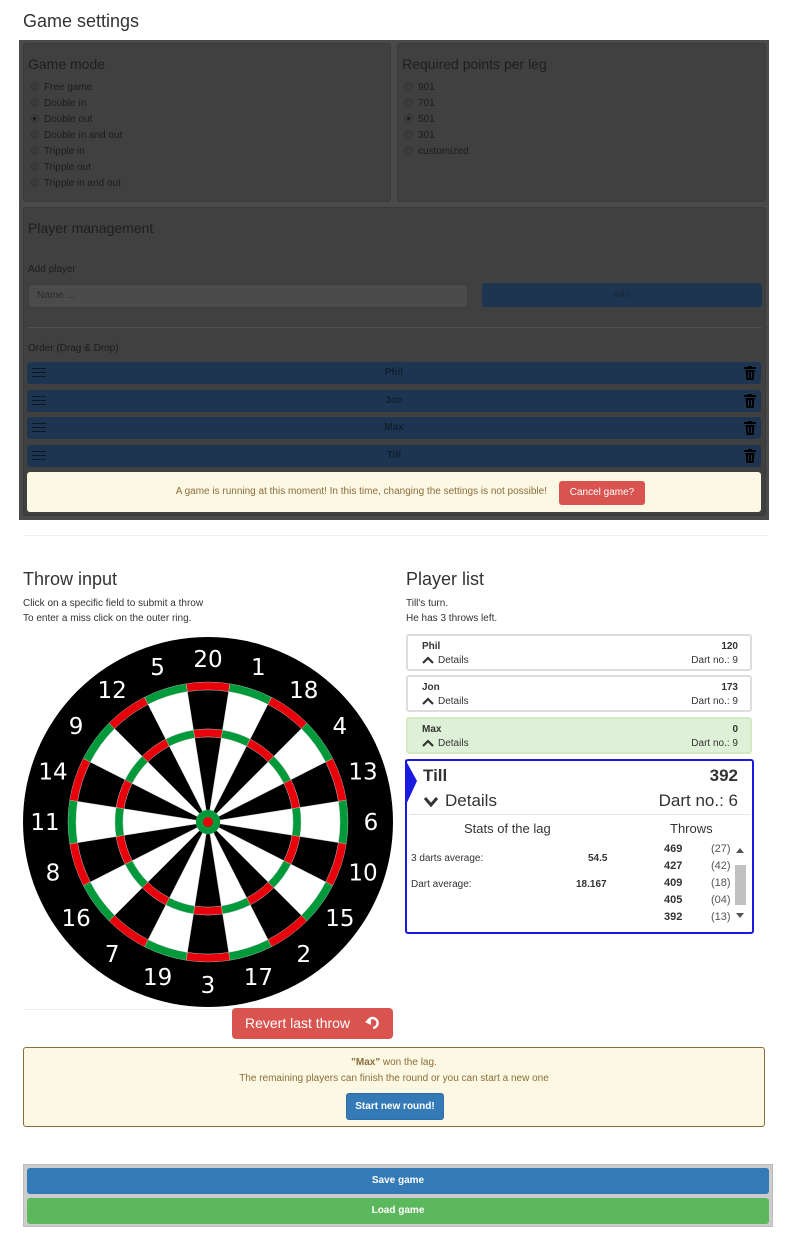  What do you see at coordinates (73, 348) in the screenshot?
I see `order-label: Order (Drag & Drop)` at bounding box center [73, 348].